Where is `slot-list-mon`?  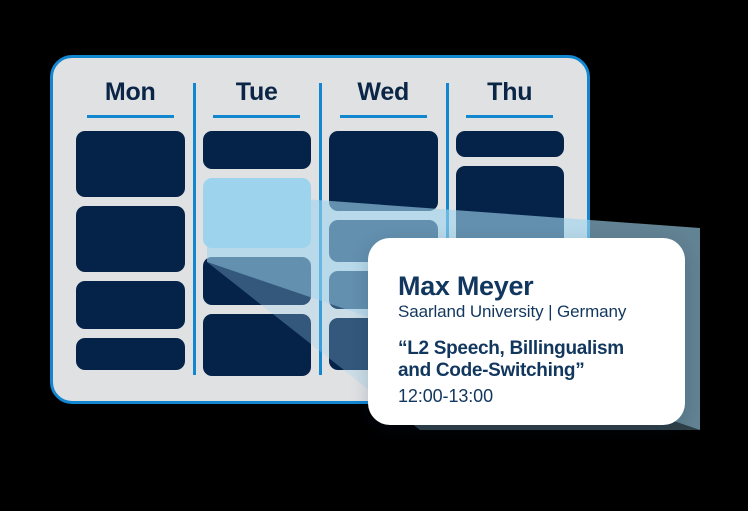
slot-list-mon is located at coordinates (130, 250).